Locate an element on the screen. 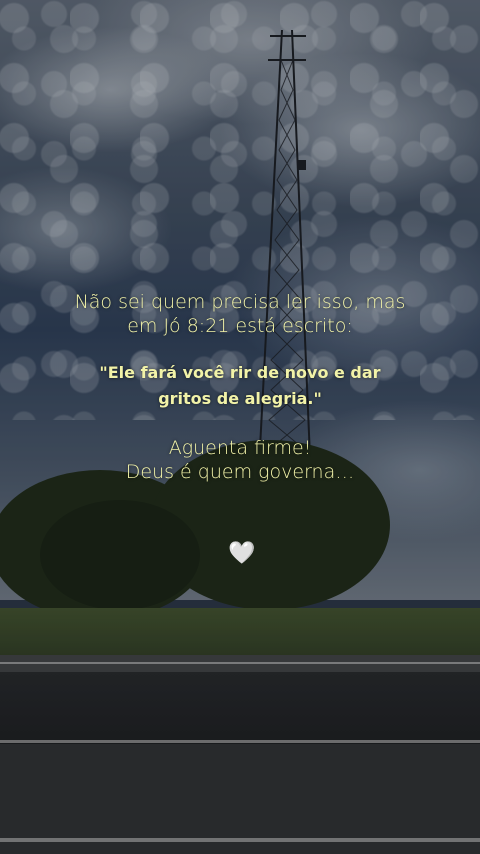 Image resolution: width=480 pixels, height=854 pixels. quote-line-1: "Ele fará você rir de novo e dar is located at coordinates (240, 372).